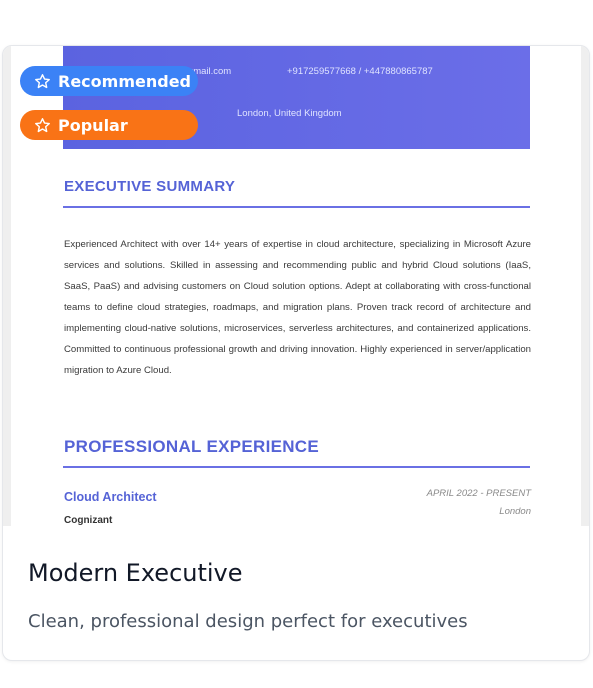 The image size is (593, 688). What do you see at coordinates (360, 71) in the screenshot?
I see `resume-phone: +917259577668 / +447880865787` at bounding box center [360, 71].